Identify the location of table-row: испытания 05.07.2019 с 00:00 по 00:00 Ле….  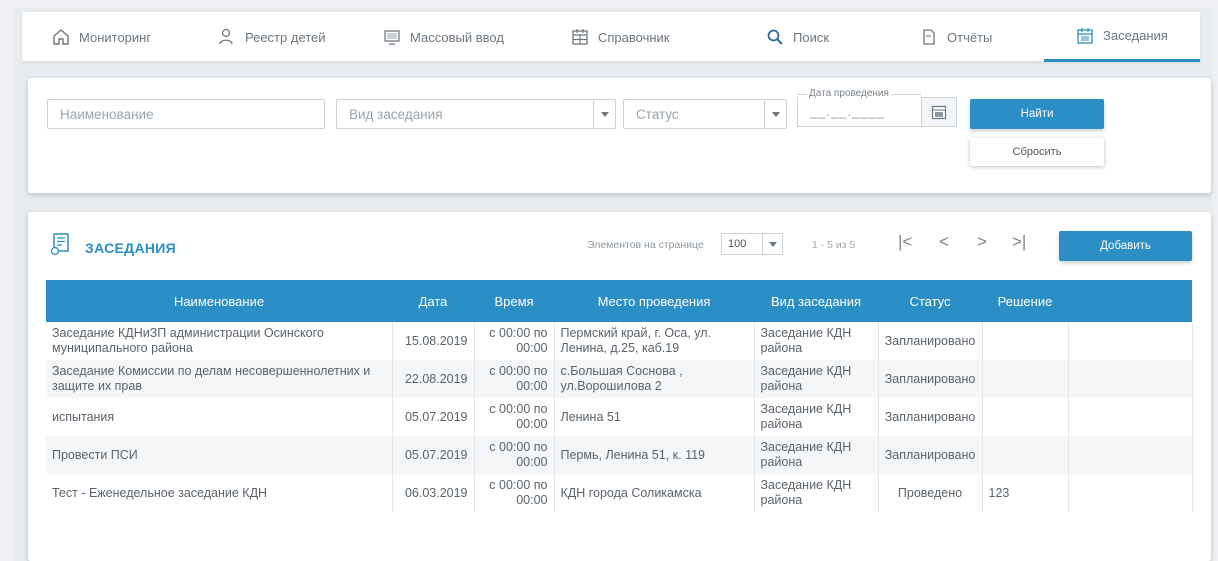
(619, 417).